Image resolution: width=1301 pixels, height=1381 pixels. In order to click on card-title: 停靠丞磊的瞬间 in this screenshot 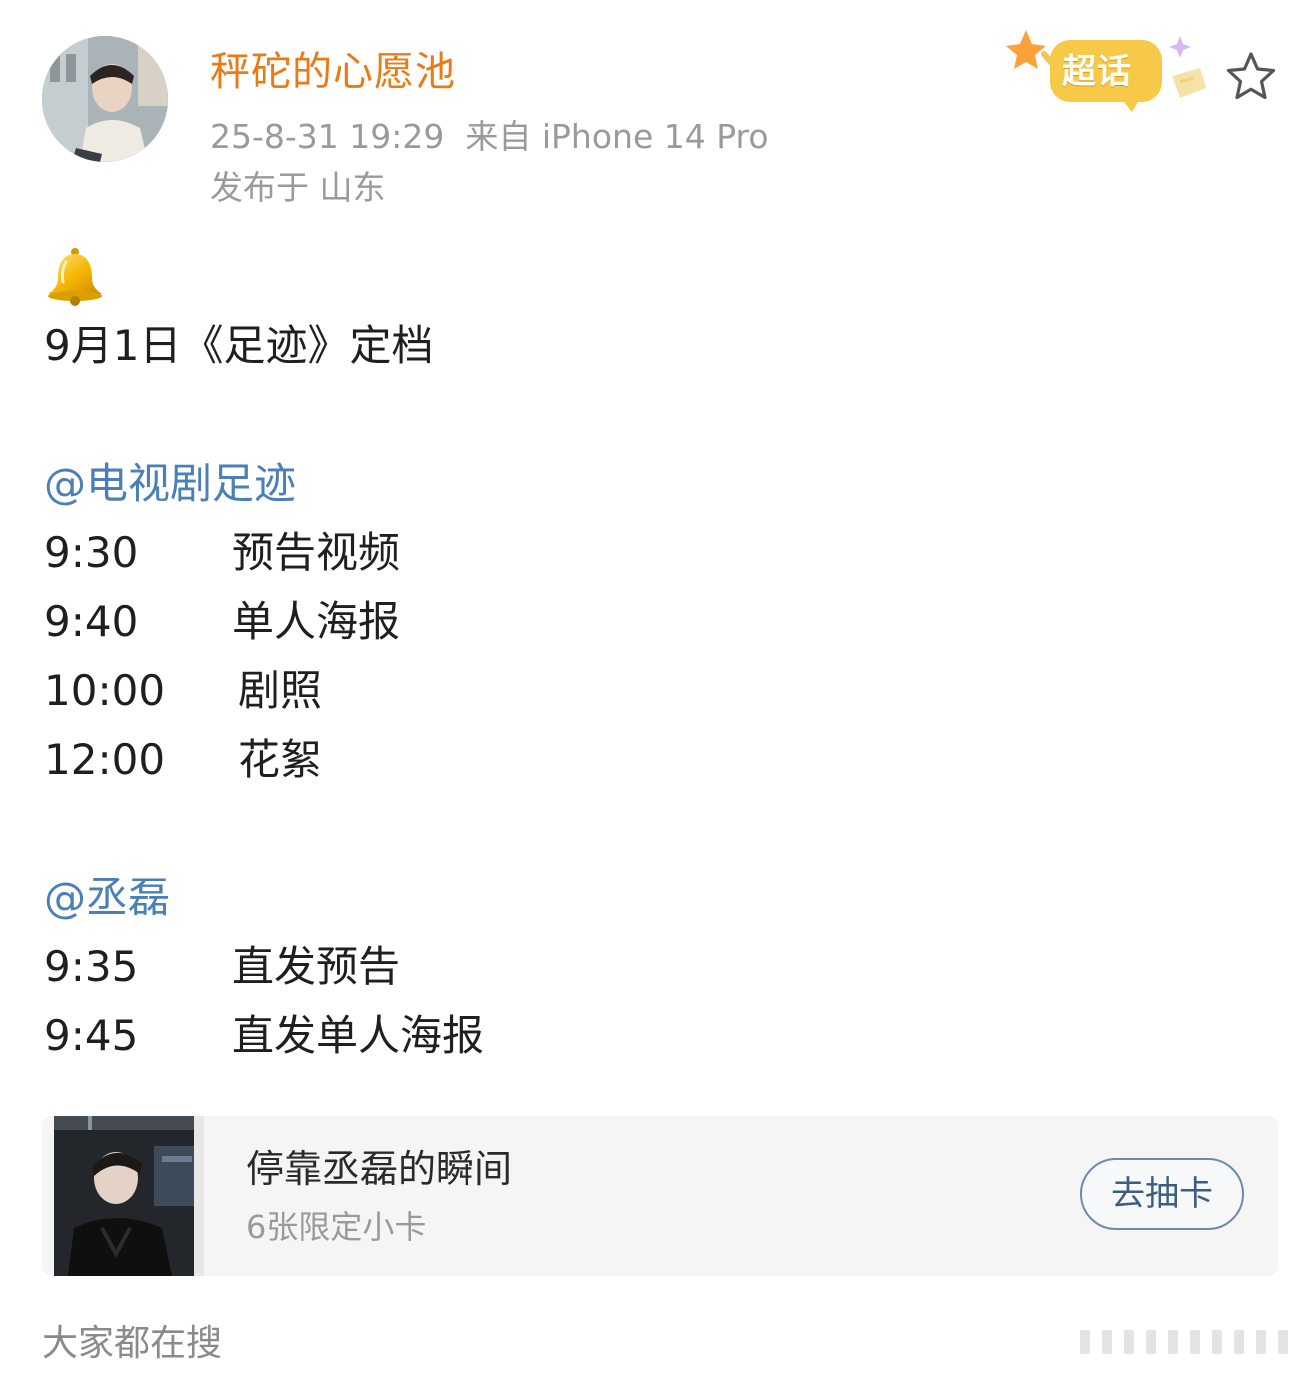, I will do `click(379, 1169)`.